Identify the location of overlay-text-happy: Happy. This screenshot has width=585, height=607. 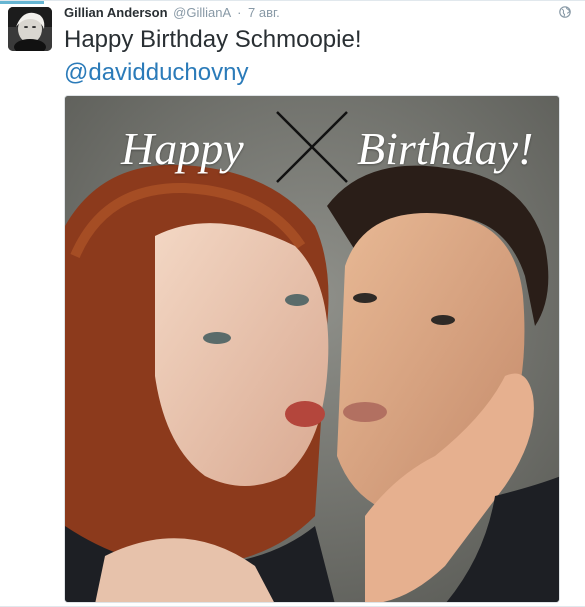
(182, 148).